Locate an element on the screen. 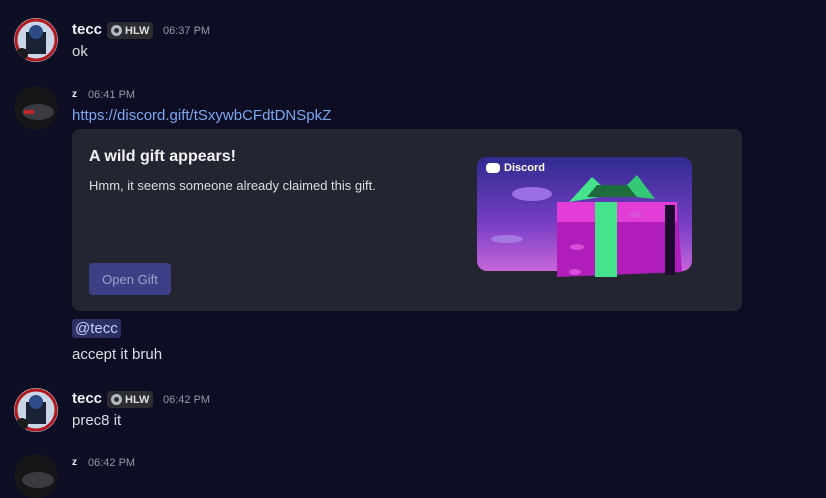  timestamp: 06:37 PM is located at coordinates (187, 31).